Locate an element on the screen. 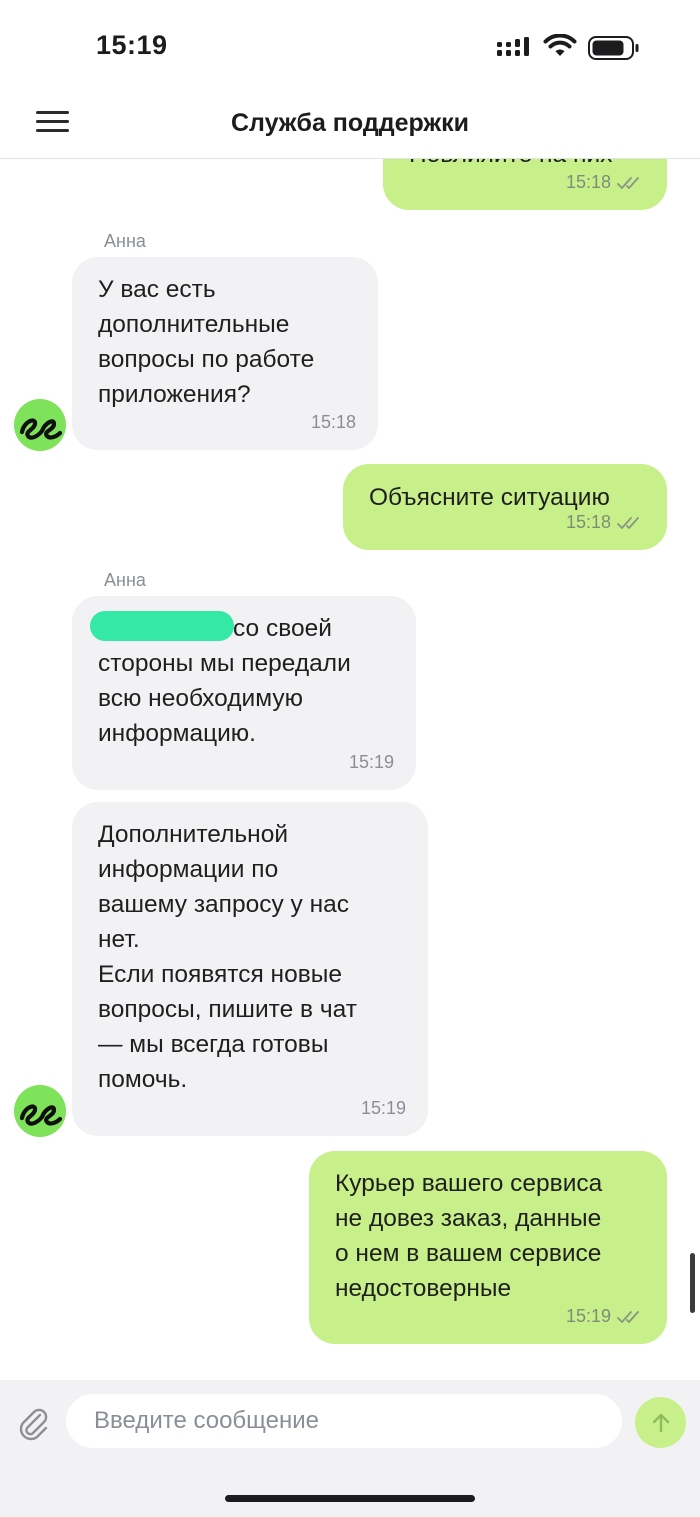  arrow-up-icon is located at coordinates (660, 1422).